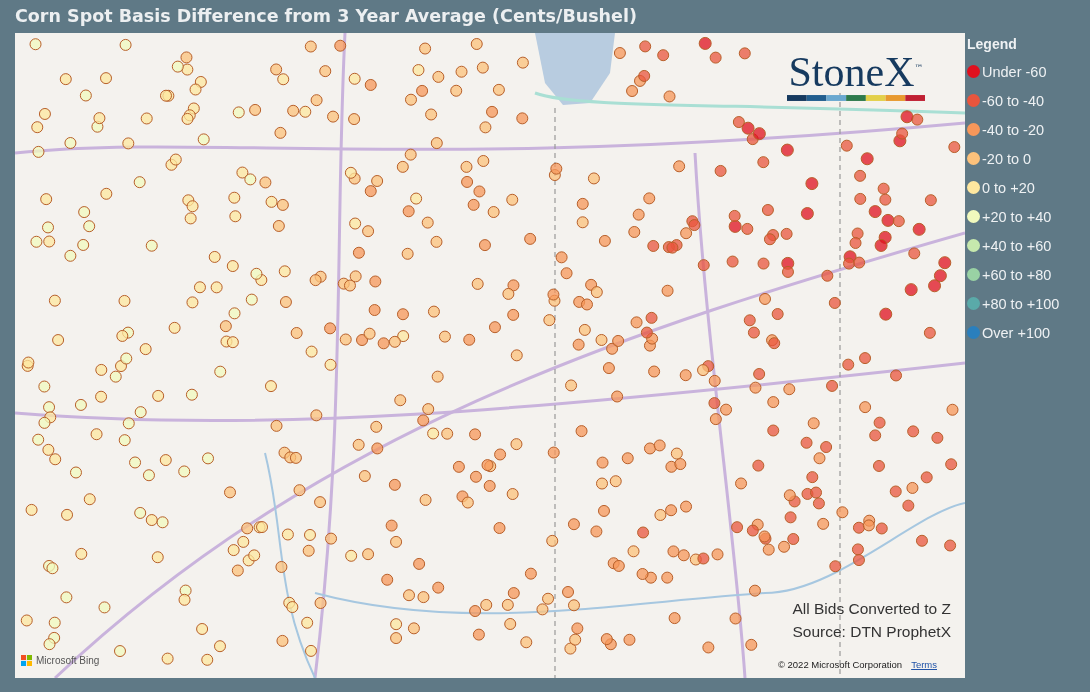  Describe the element at coordinates (1013, 100) in the screenshot. I see `legend-label: -60 to -40` at that location.